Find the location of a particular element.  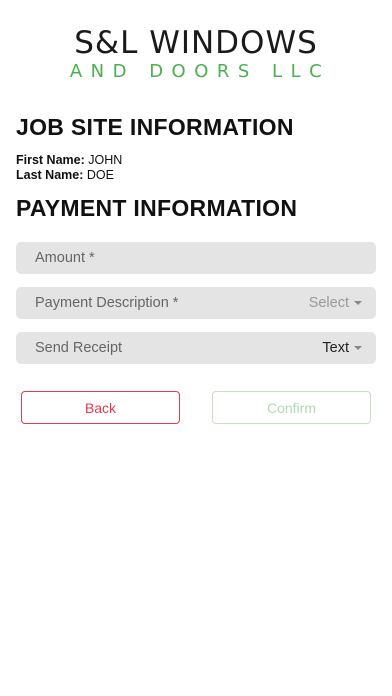

first-name-value: JOHN is located at coordinates (105, 160).